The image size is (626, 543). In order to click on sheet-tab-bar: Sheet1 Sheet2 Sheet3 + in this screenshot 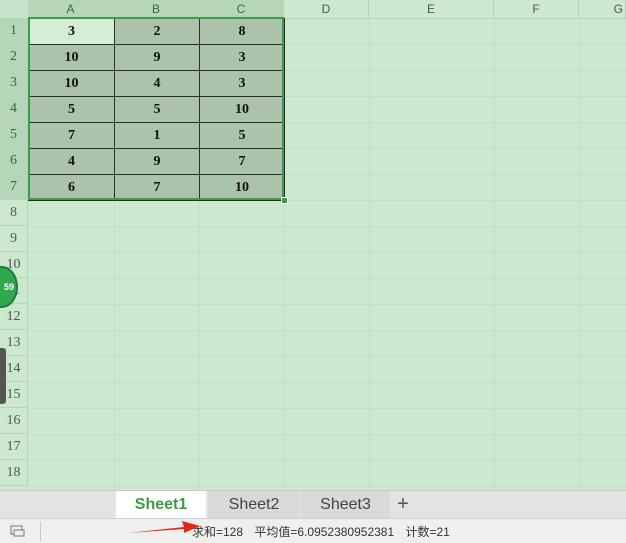, I will do `click(313, 504)`.